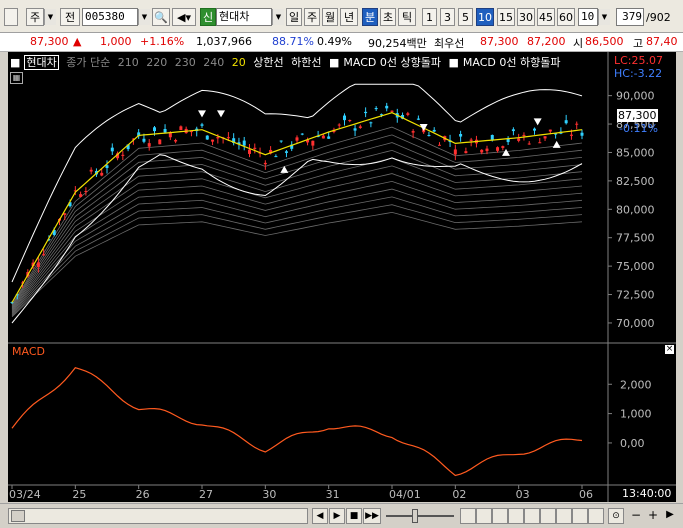  Describe the element at coordinates (15, 62) in the screenshot. I see `legend-square-icon: ■` at that location.